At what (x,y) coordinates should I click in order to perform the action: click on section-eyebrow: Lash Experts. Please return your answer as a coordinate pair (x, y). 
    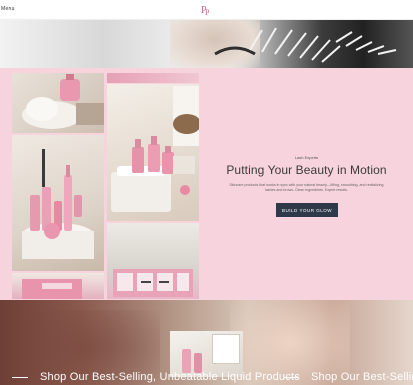
    Looking at the image, I should click on (306, 157).